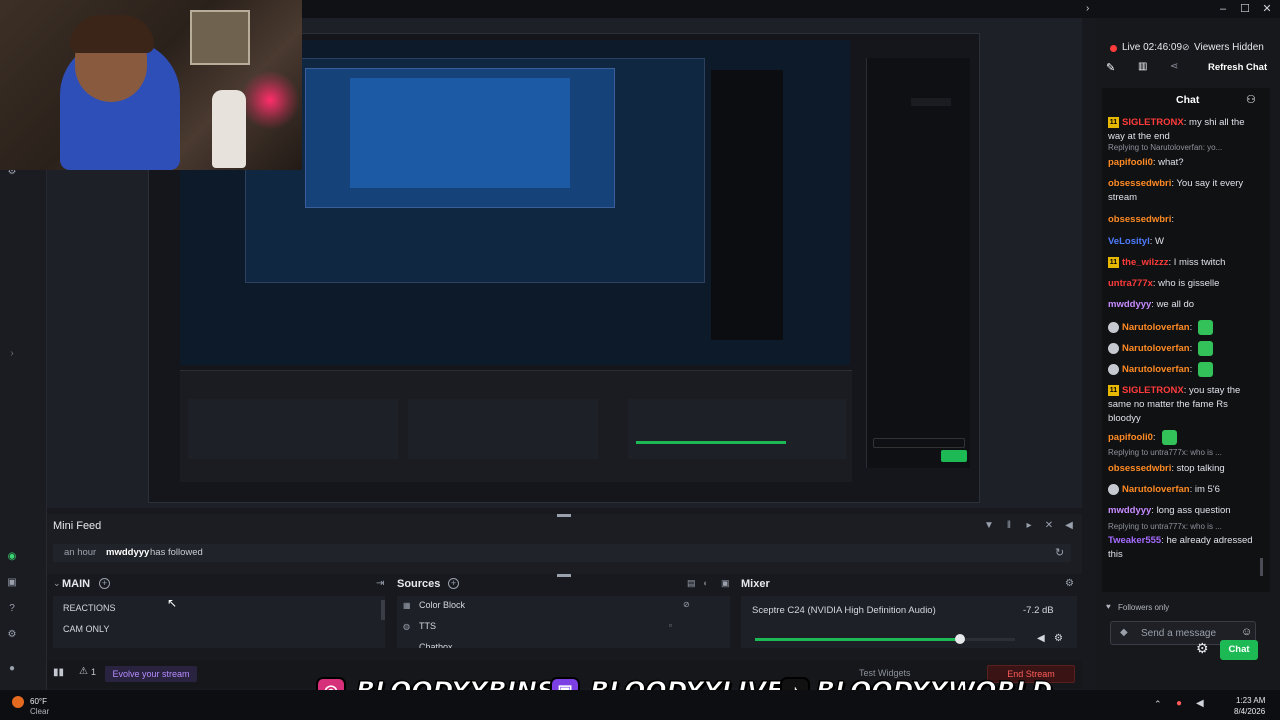 Image resolution: width=1280 pixels, height=720 pixels. What do you see at coordinates (1145, 262) in the screenshot?
I see `chat-username: the_wilzzz` at bounding box center [1145, 262].